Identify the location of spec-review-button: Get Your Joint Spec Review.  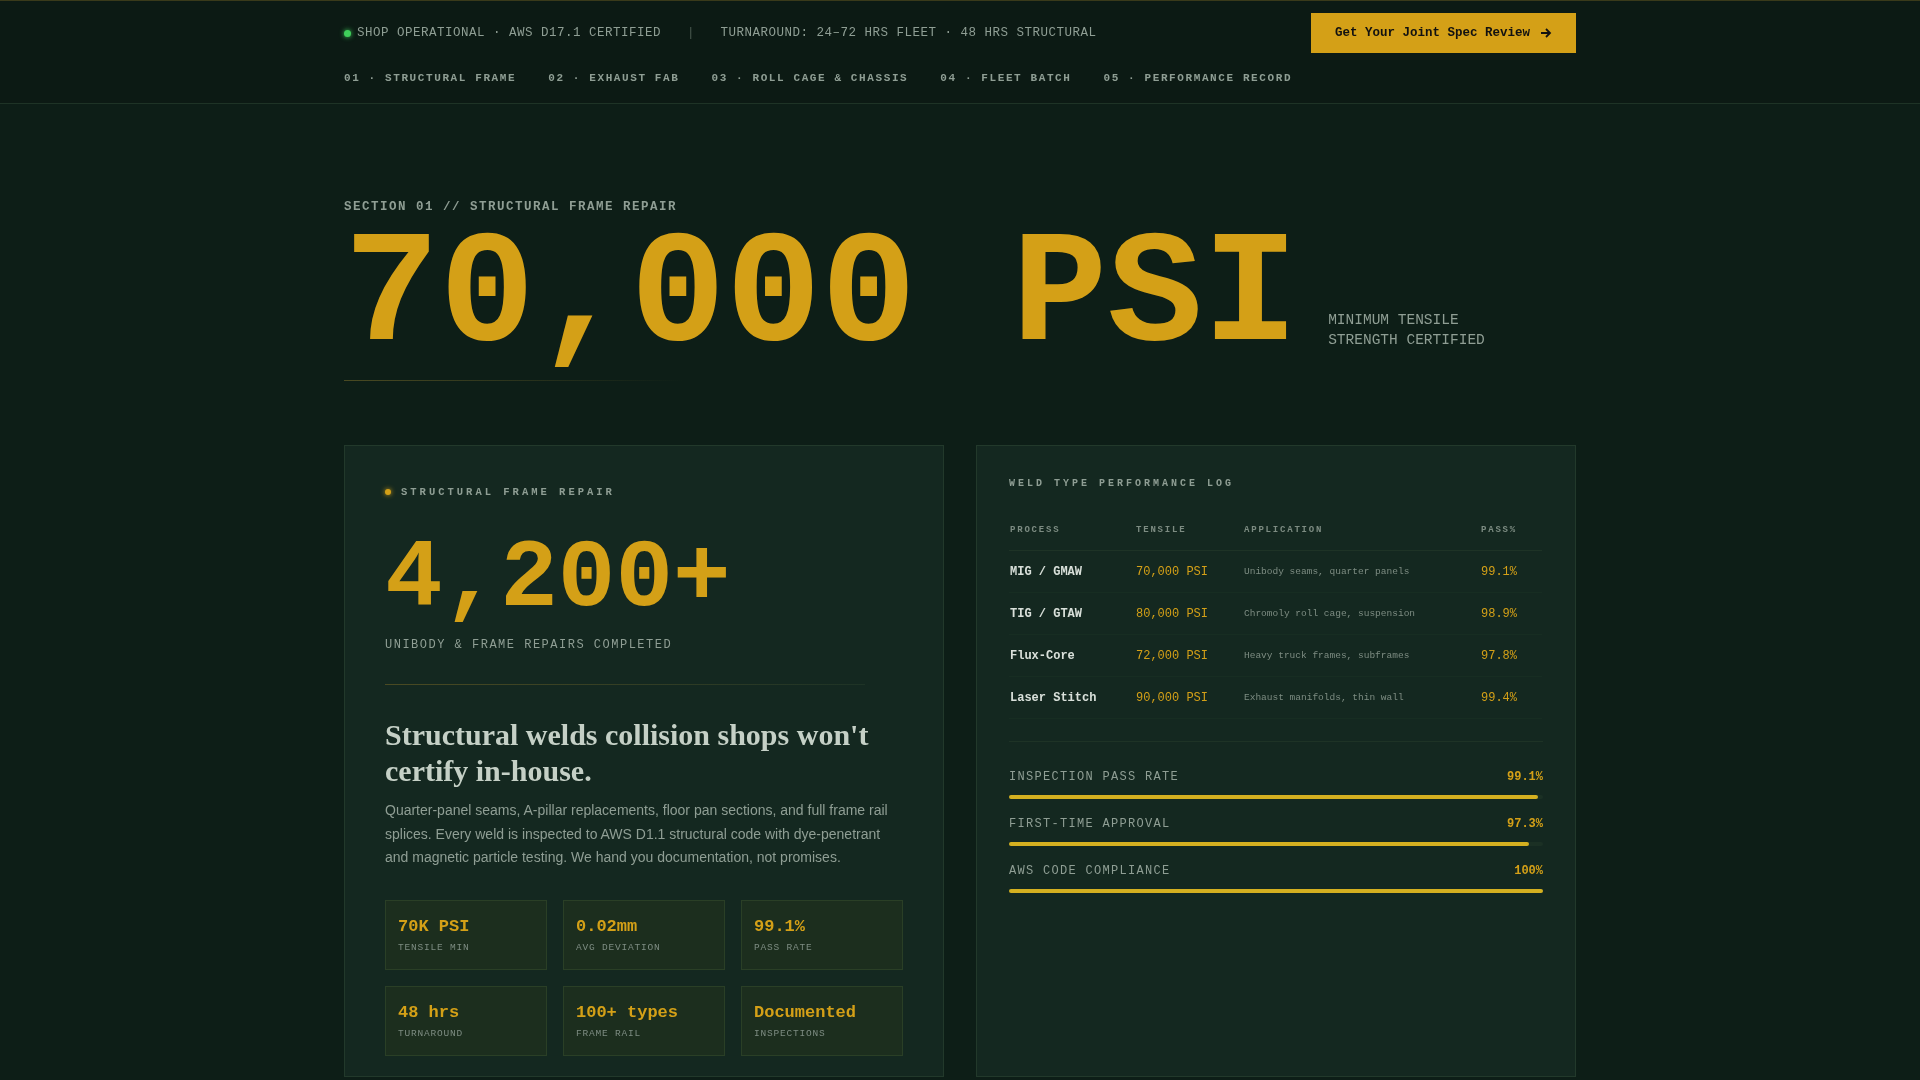
(1443, 33).